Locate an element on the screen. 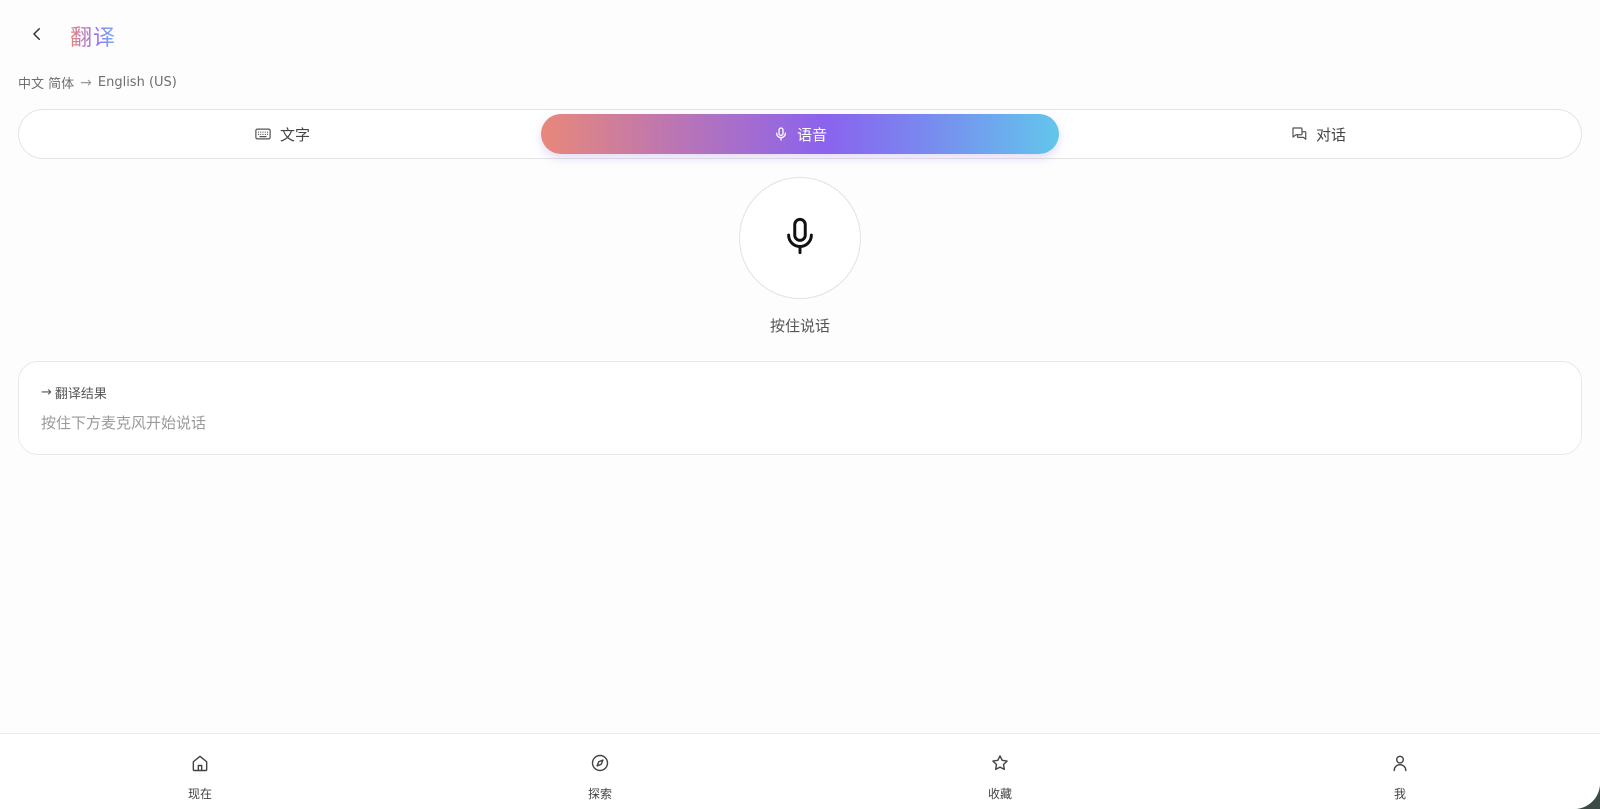 The width and height of the screenshot is (1600, 809). tab-voice: 语音 is located at coordinates (800, 134).